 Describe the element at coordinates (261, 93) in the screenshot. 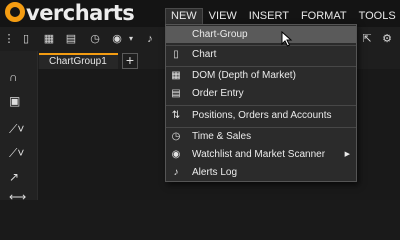

I see `menu-item-order-entry: ▤ Order Entry` at that location.